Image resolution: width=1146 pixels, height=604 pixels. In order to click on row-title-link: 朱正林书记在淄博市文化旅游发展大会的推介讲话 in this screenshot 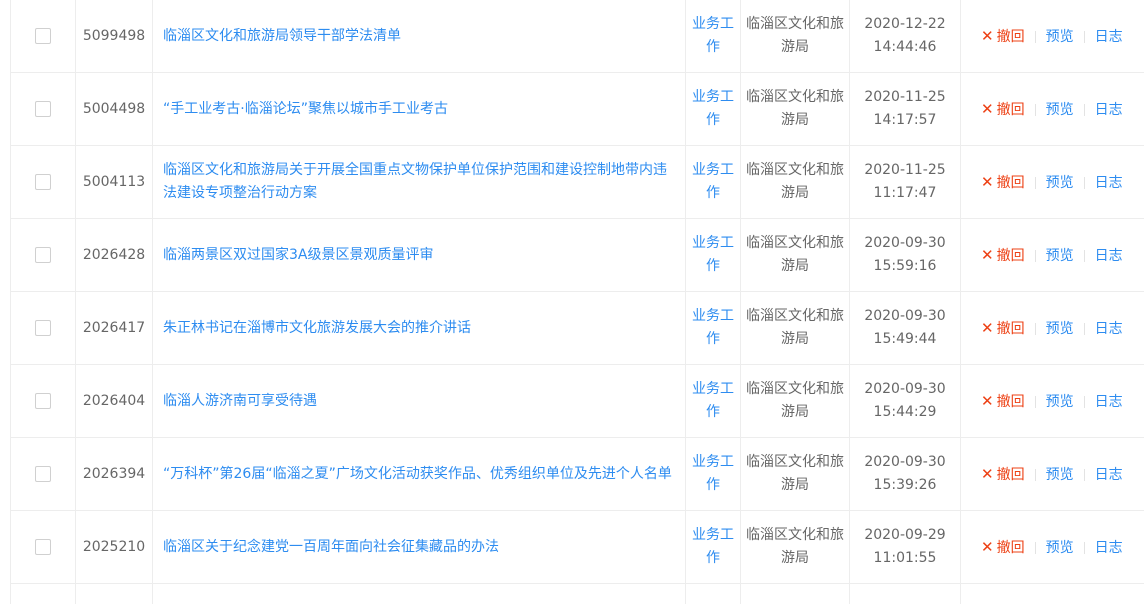, I will do `click(419, 328)`.